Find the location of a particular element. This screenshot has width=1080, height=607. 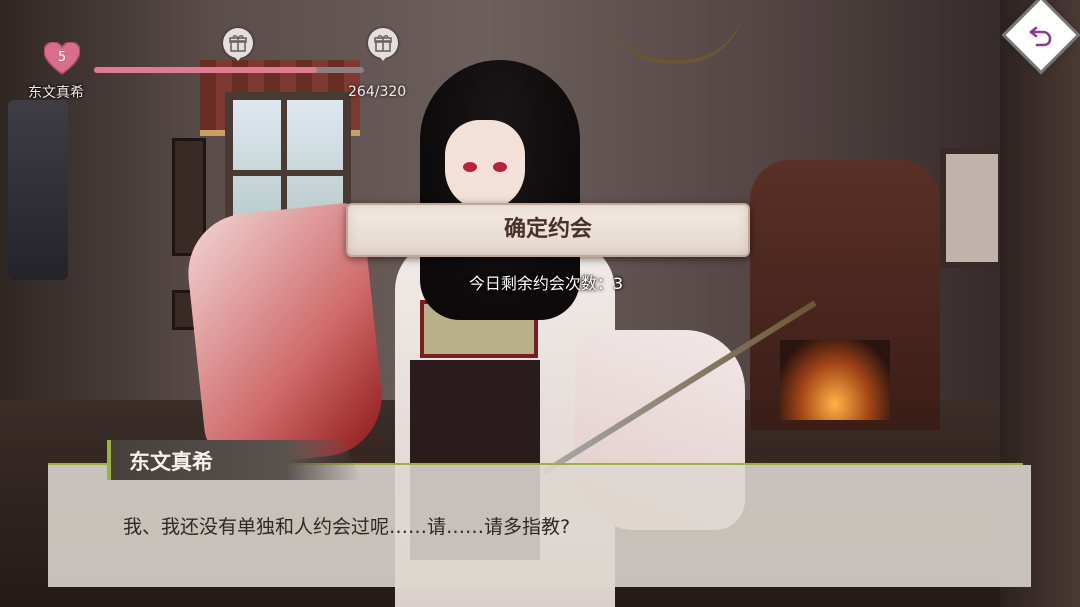

hanging-coat is located at coordinates (38, 190).